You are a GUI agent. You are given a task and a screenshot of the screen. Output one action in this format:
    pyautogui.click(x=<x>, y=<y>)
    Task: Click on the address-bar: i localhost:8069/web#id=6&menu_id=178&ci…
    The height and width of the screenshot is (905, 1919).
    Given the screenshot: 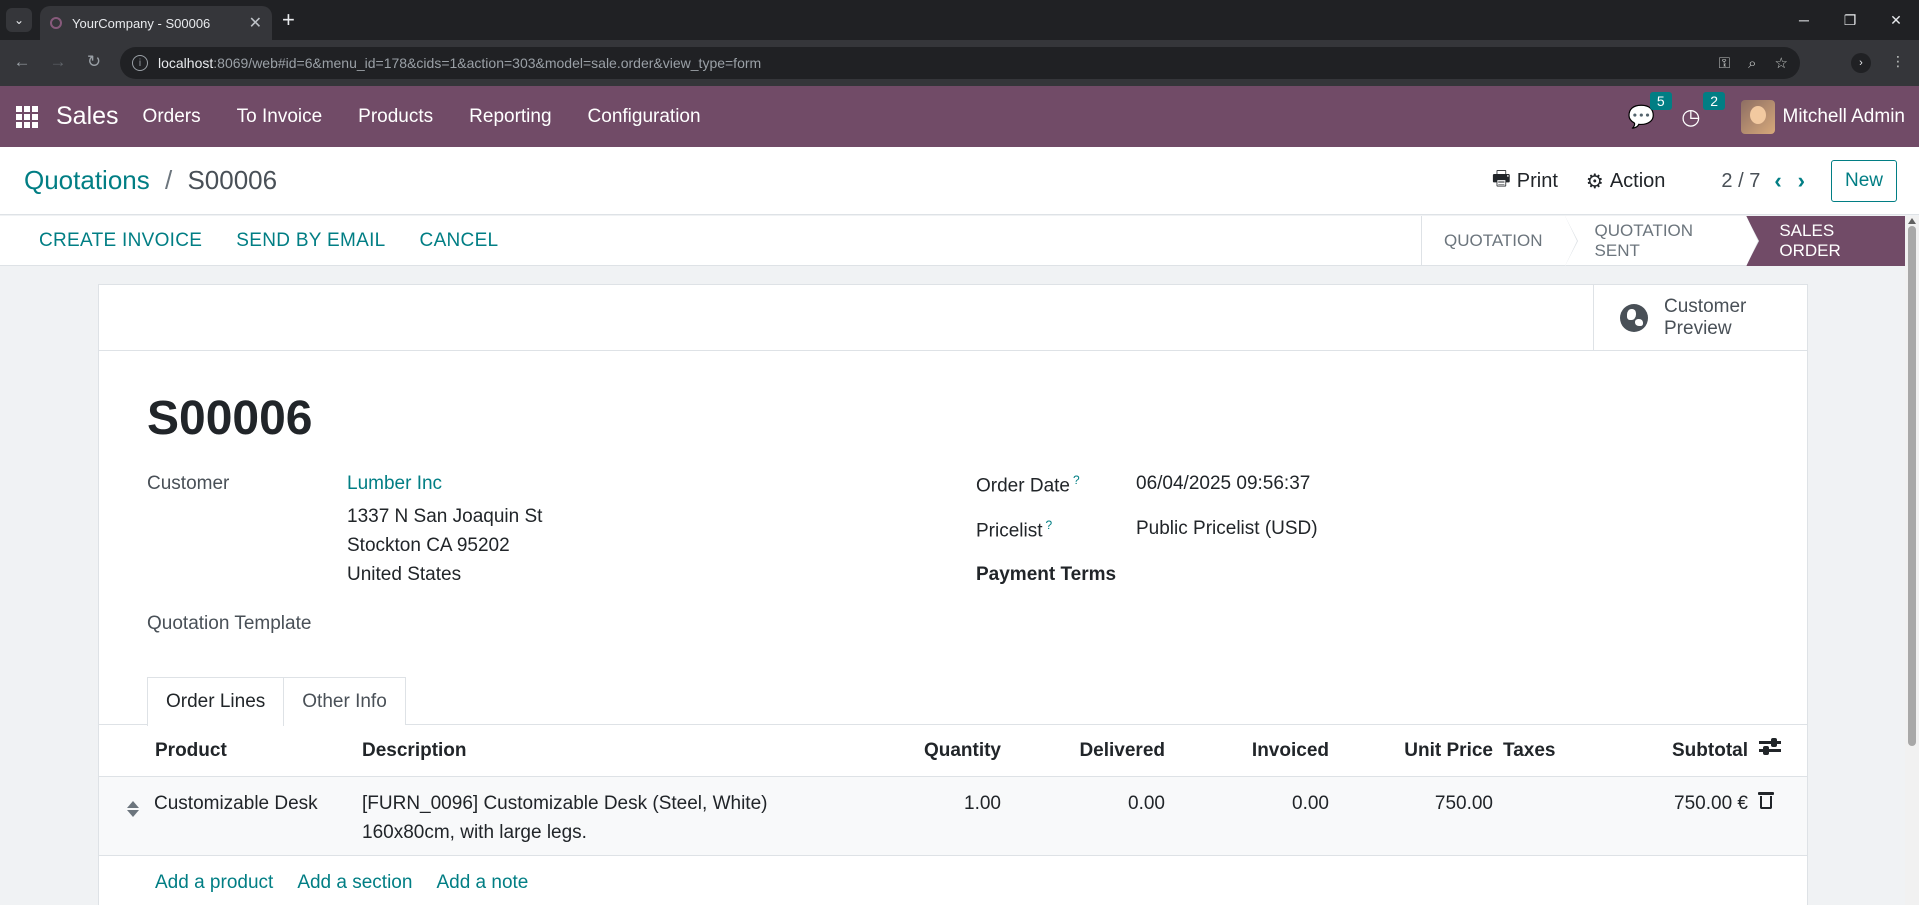 What is the action you would take?
    pyautogui.click(x=960, y=63)
    